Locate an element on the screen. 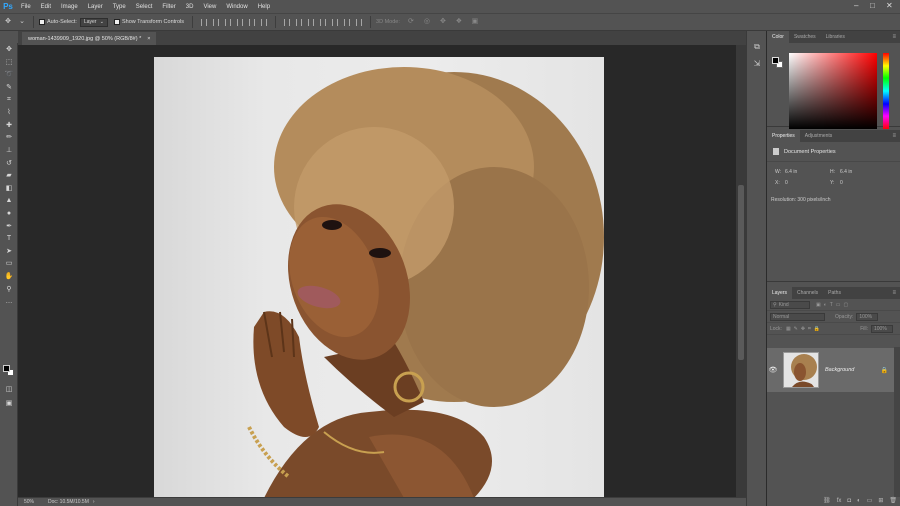 This screenshot has width=900, height=506. screen-mode-icon: ▣ is located at coordinates (9, 403).